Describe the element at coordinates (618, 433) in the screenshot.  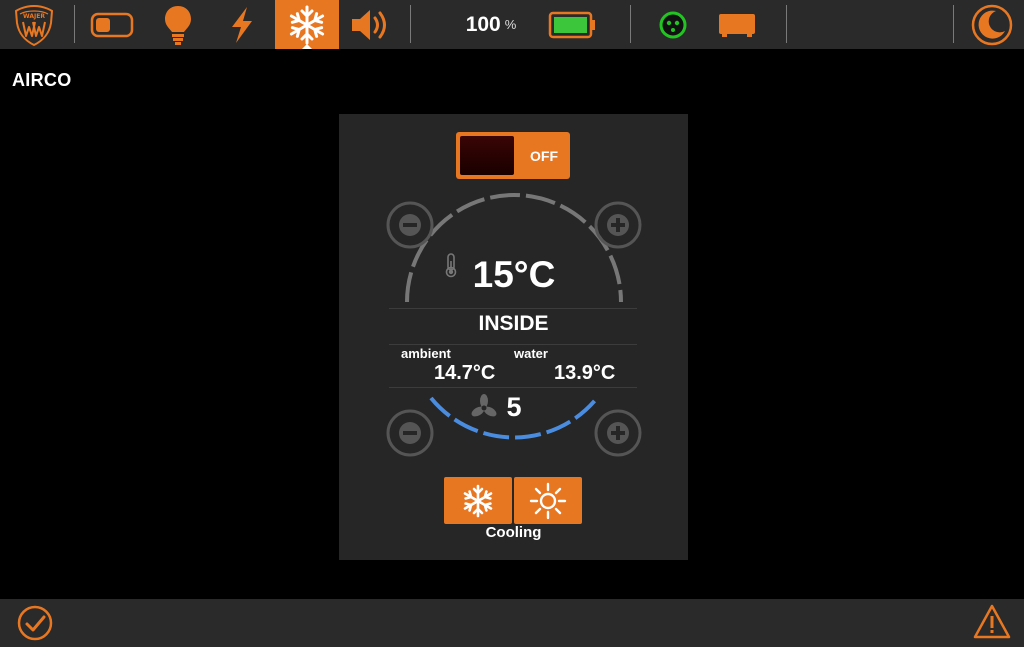
I see `fan-speed-increase-button` at that location.